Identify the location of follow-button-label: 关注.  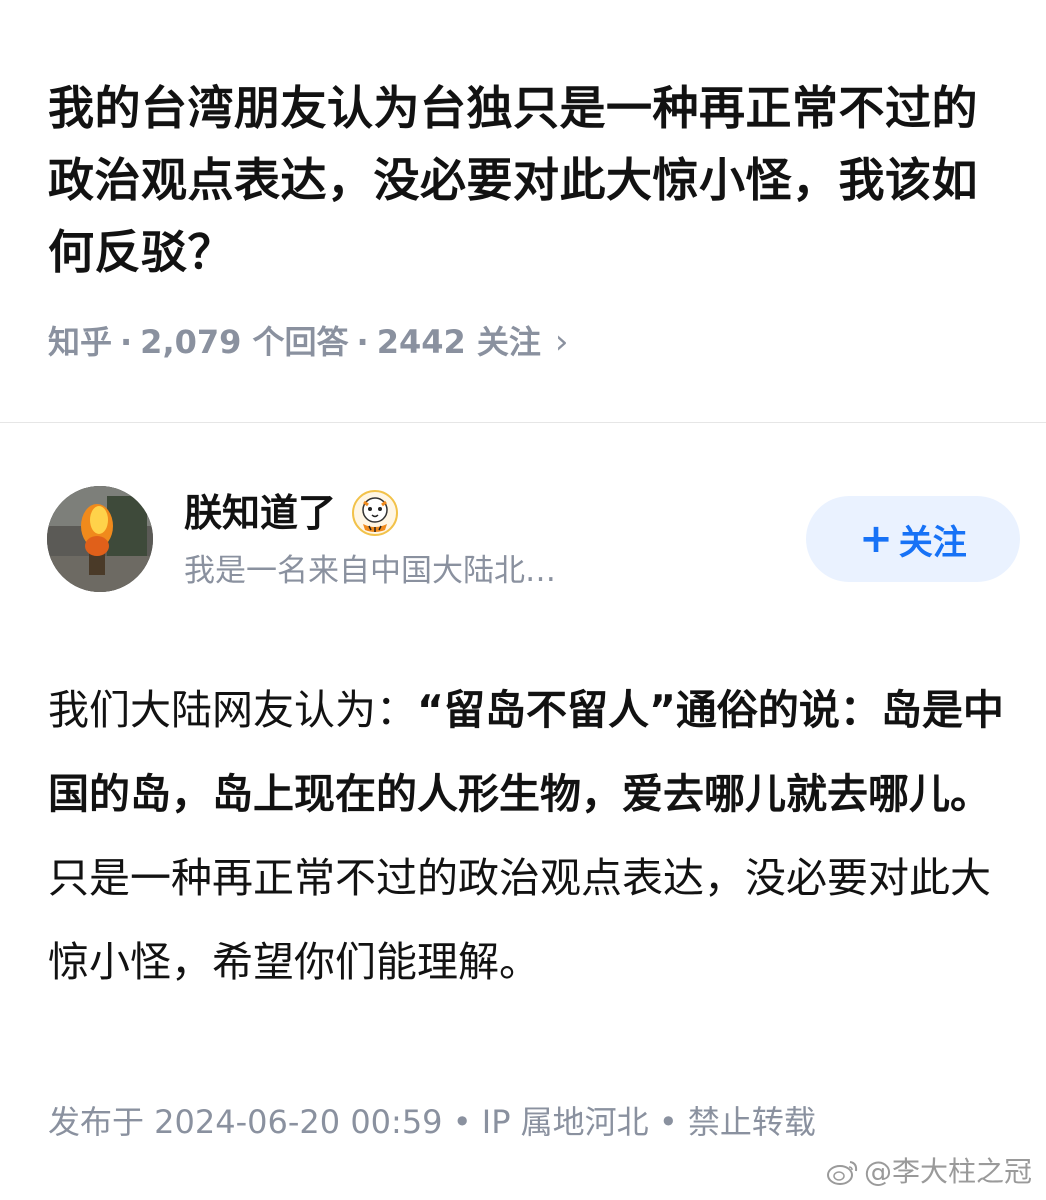
(932, 542).